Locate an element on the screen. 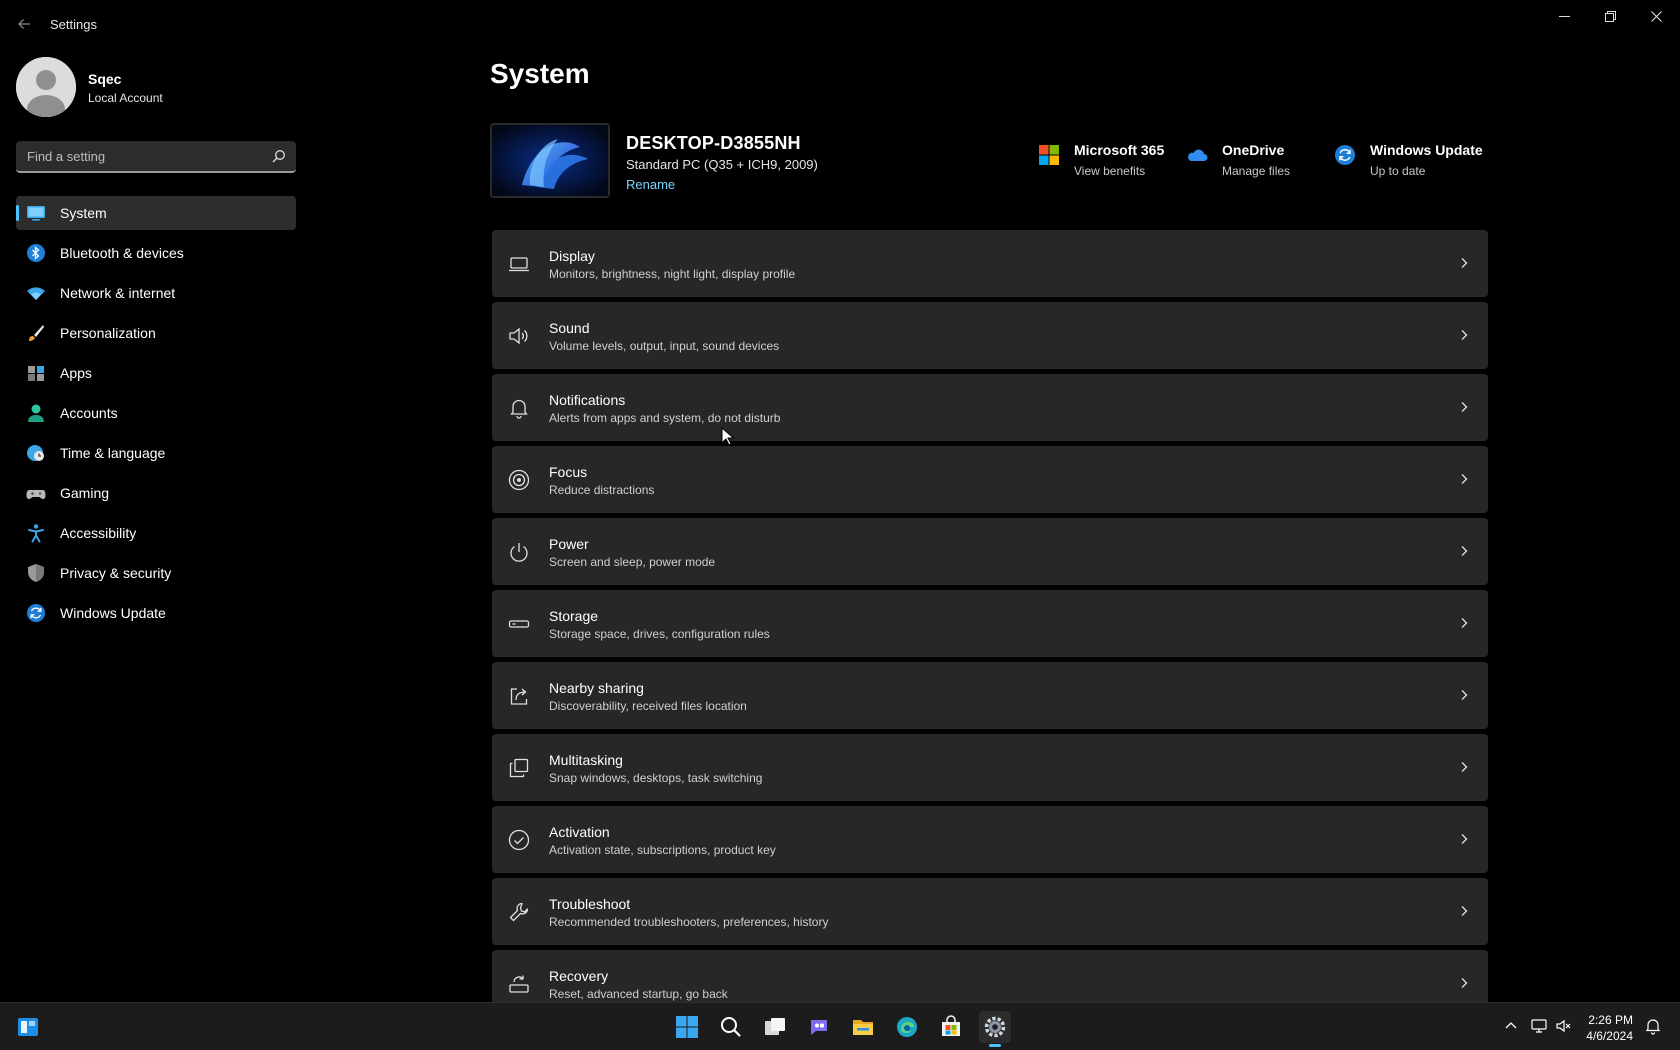 The height and width of the screenshot is (1050, 1680). minimize-button is located at coordinates (1564, 16).